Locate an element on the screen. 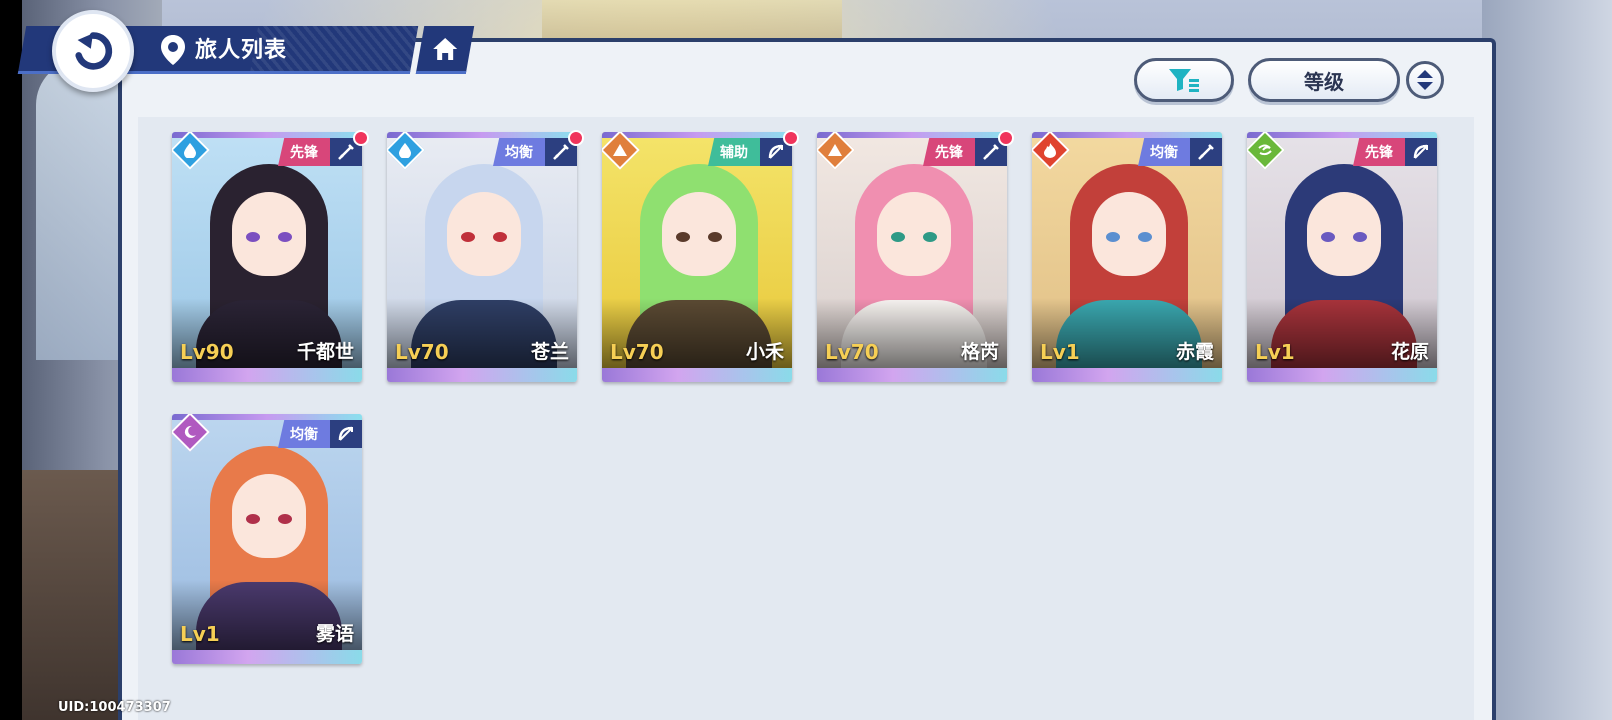 Image resolution: width=1612 pixels, height=720 pixels. character-name: 小禾 is located at coordinates (764, 352).